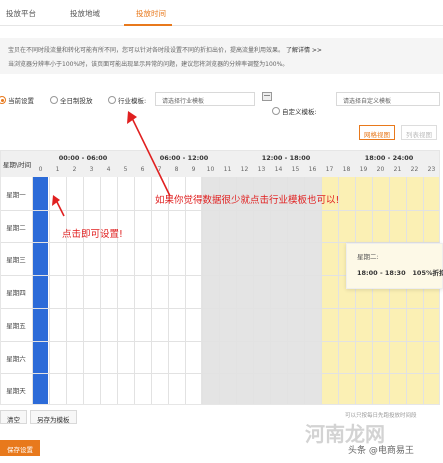 The width and height of the screenshot is (443, 463). I want to click on annotation-industry-hint: 如果你觉得数据很少就点击行业模板也可以!, so click(247, 200).